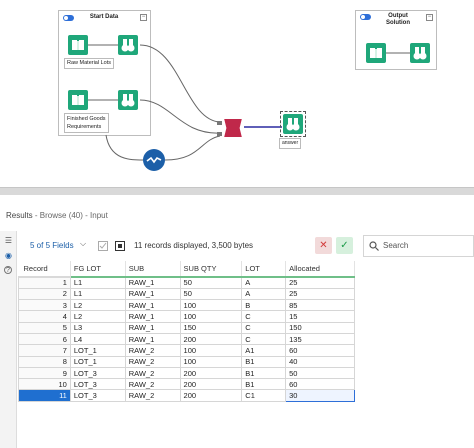 The image size is (474, 448). I want to click on browse-tool-finished-goods, so click(128, 100).